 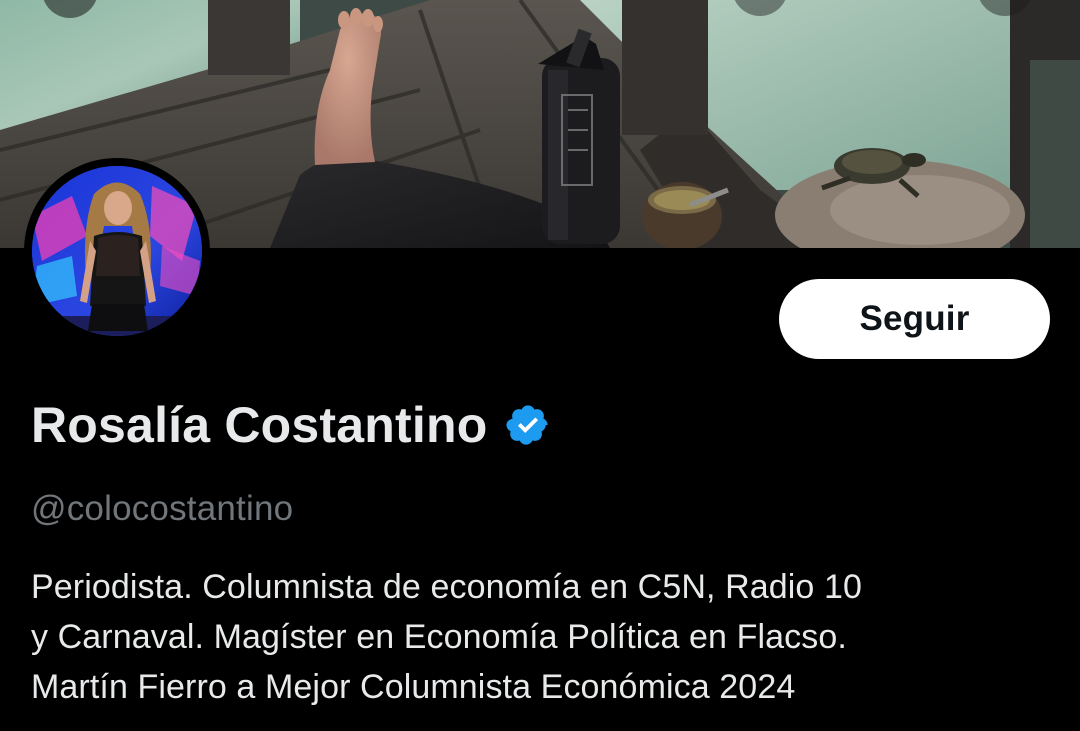 I want to click on verified-badge-icon, so click(x=528, y=425).